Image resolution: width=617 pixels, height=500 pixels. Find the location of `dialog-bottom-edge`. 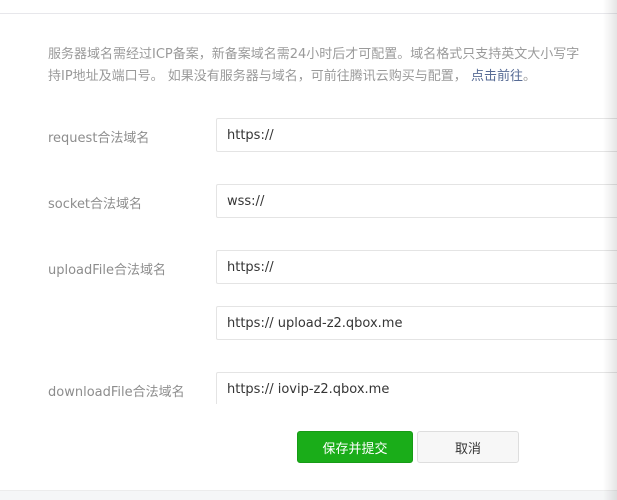

dialog-bottom-edge is located at coordinates (308, 490).